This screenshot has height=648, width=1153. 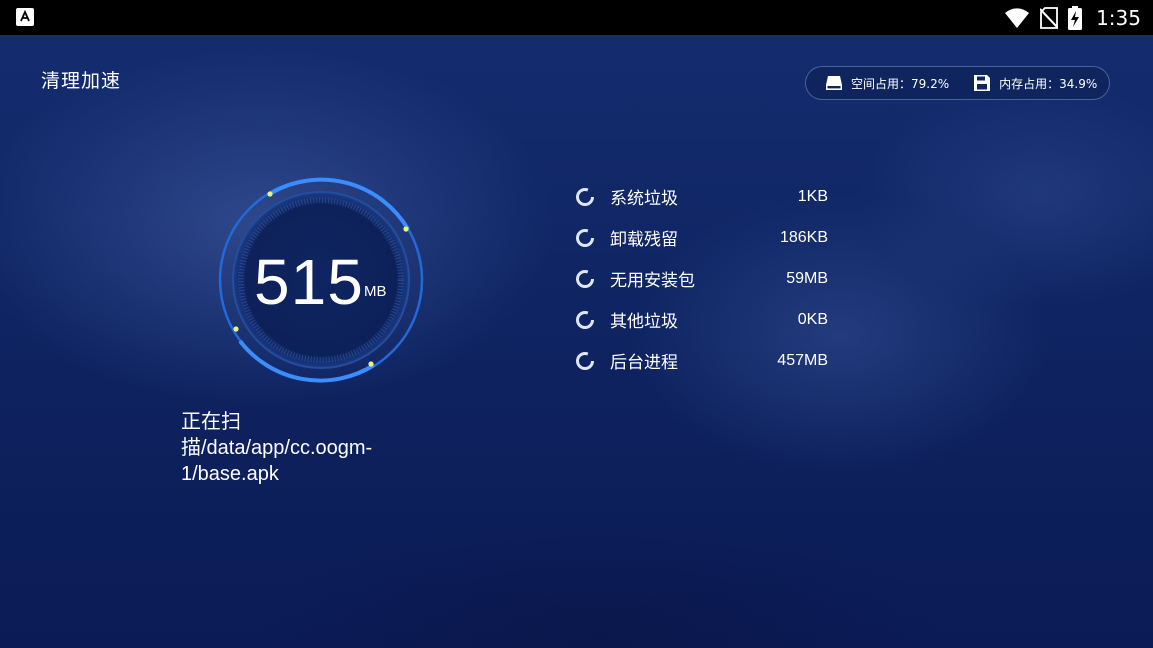 I want to click on item-label: 后台进程, so click(x=644, y=363).